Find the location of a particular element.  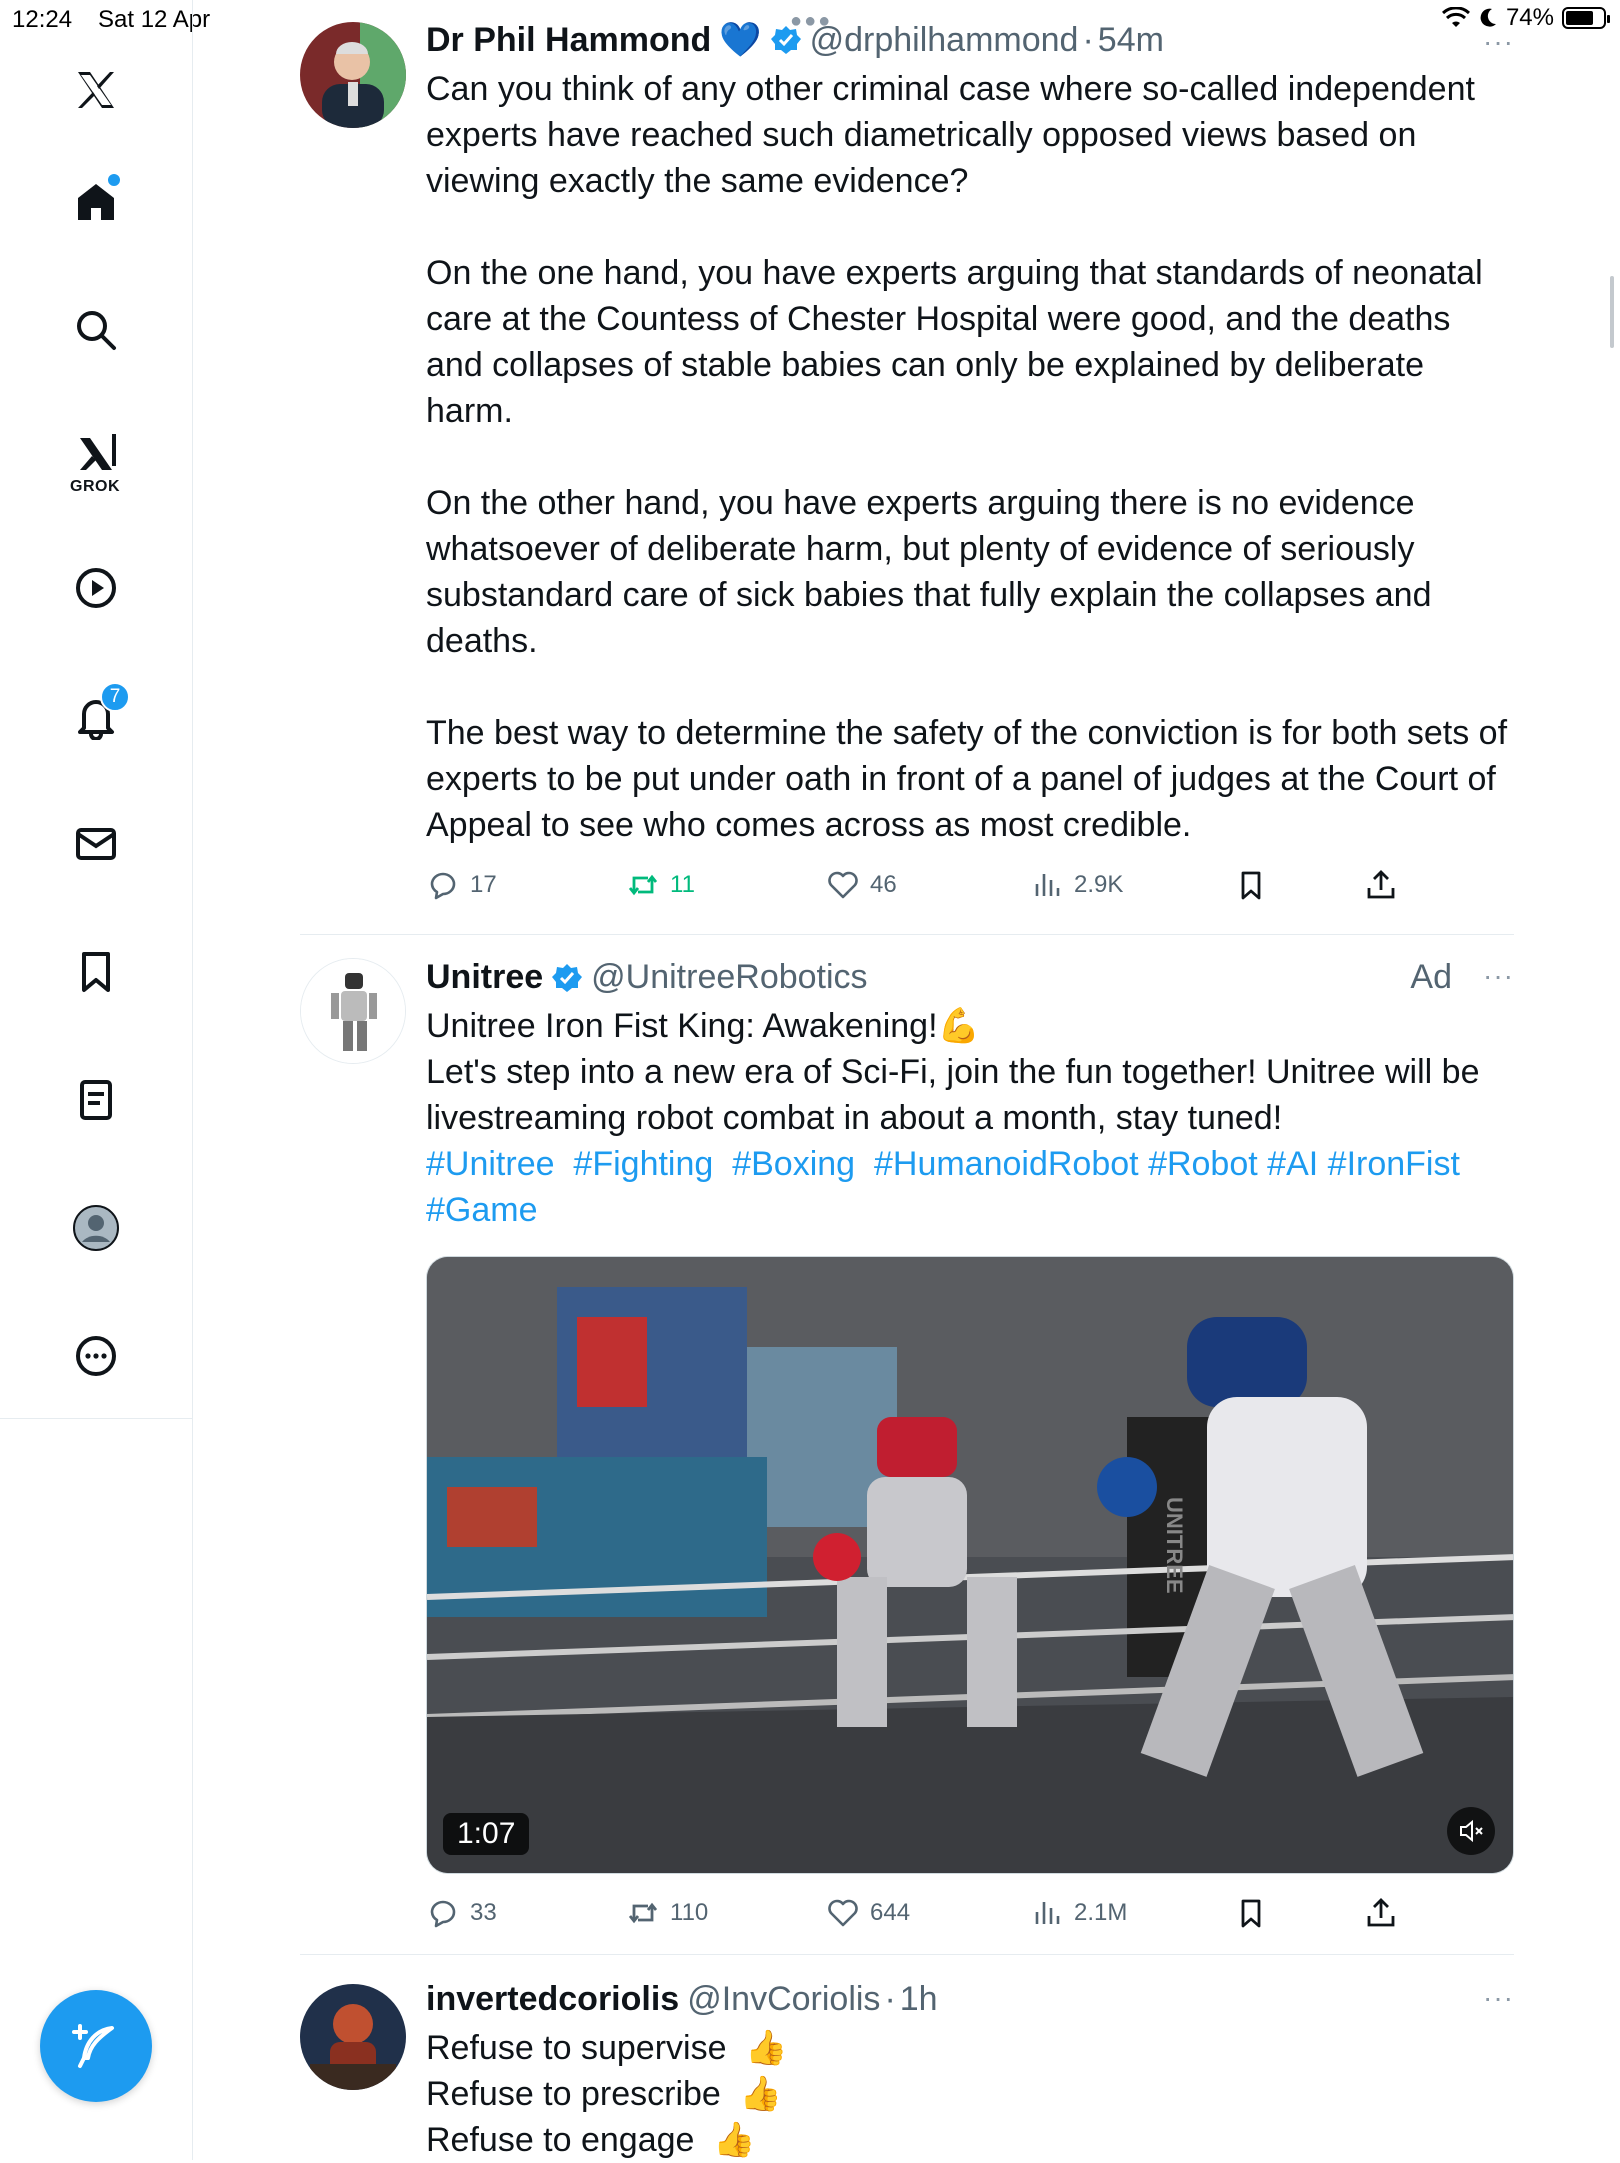

reply-count: 17 is located at coordinates (483, 884).